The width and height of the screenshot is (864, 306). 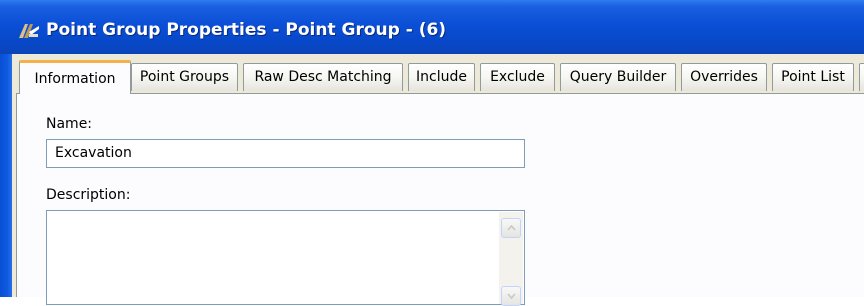 I want to click on name-label: Name:, so click(x=69, y=124).